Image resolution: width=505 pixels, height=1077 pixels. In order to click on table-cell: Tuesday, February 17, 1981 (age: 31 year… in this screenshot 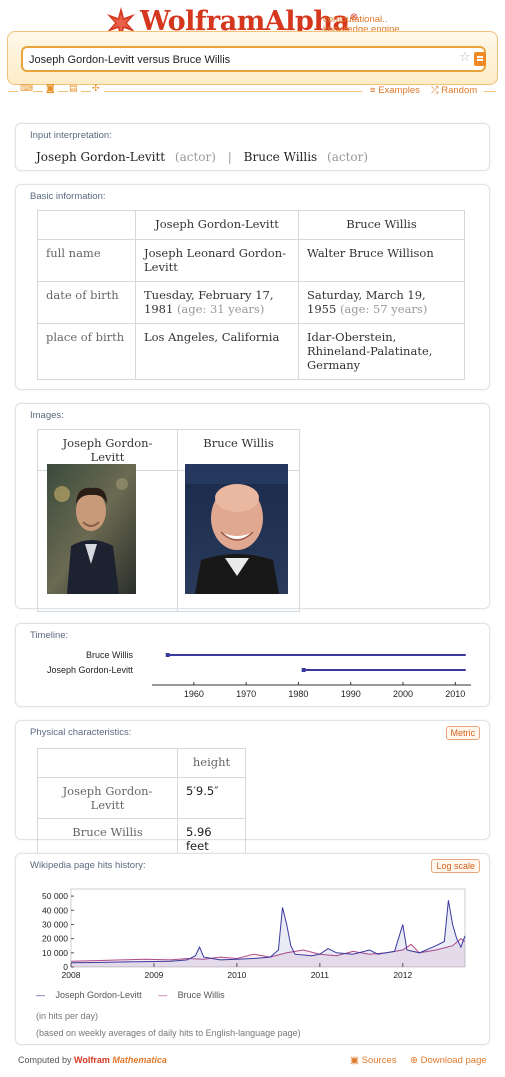, I will do `click(217, 302)`.